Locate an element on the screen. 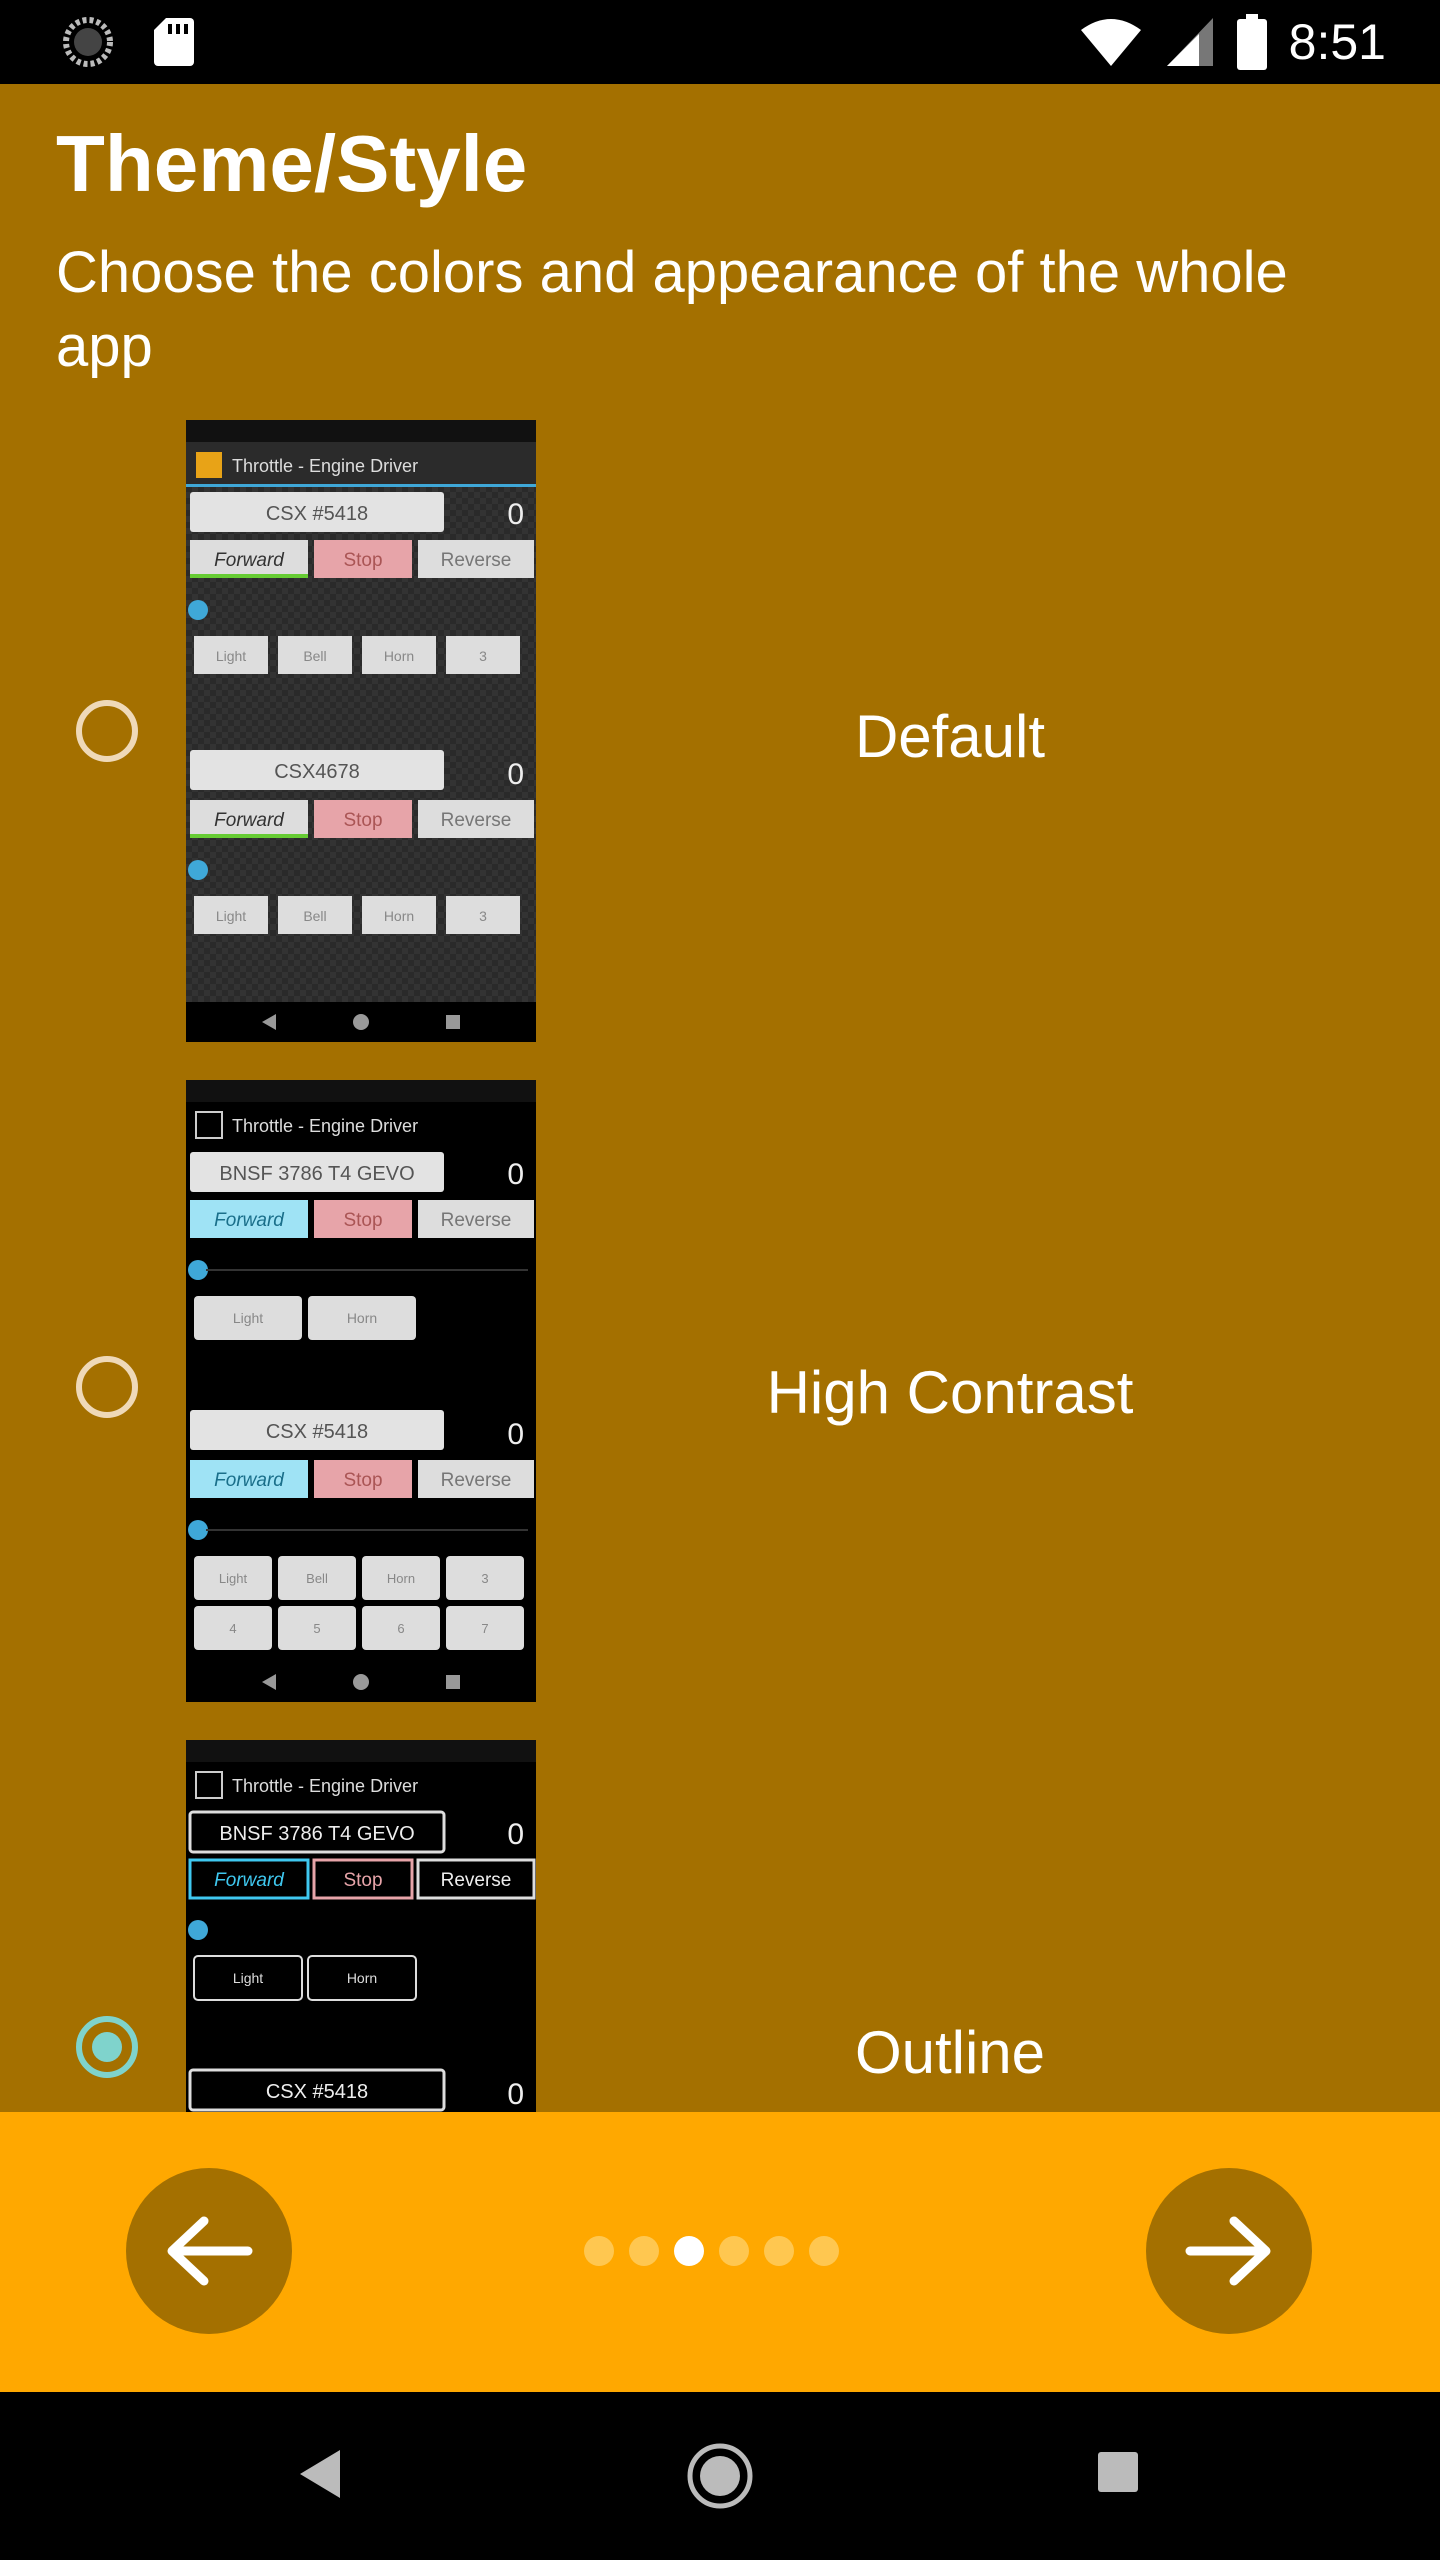 The height and width of the screenshot is (2560, 1440). home-circle-icon is located at coordinates (720, 2476).